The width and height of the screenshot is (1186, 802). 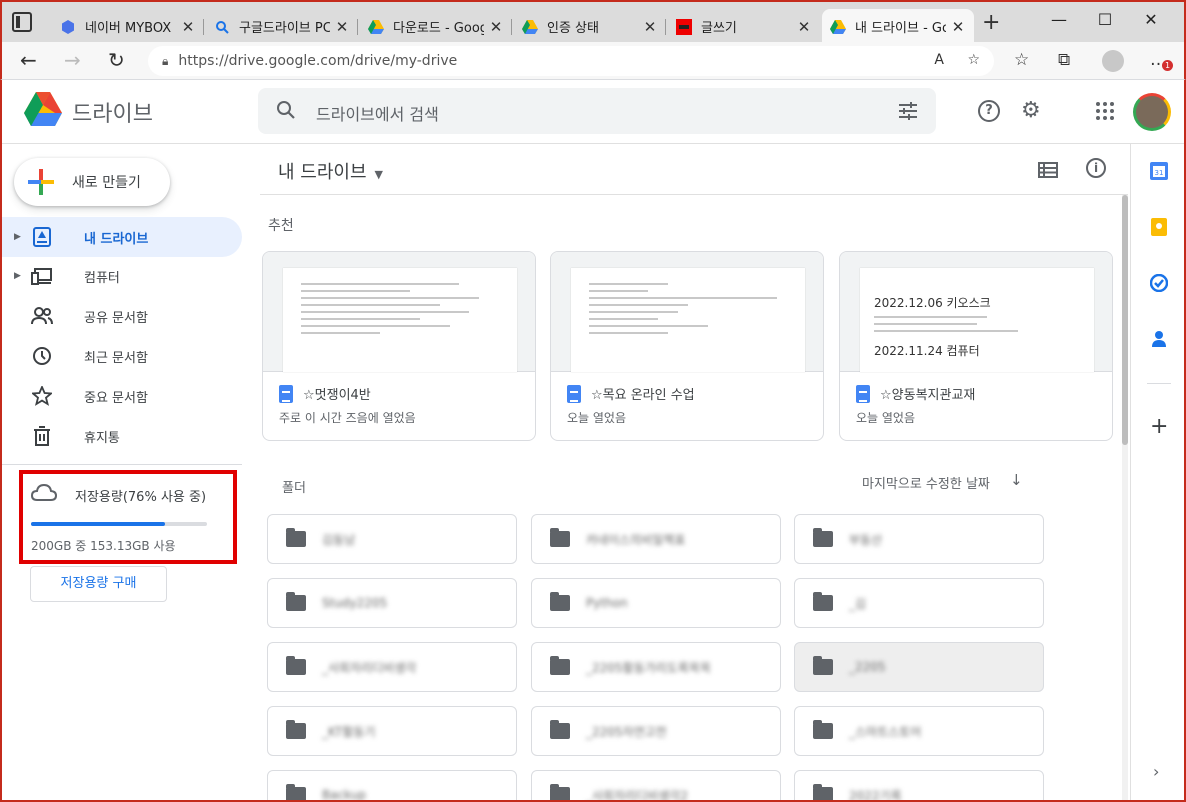 I want to click on folder-name: Python, so click(x=607, y=603).